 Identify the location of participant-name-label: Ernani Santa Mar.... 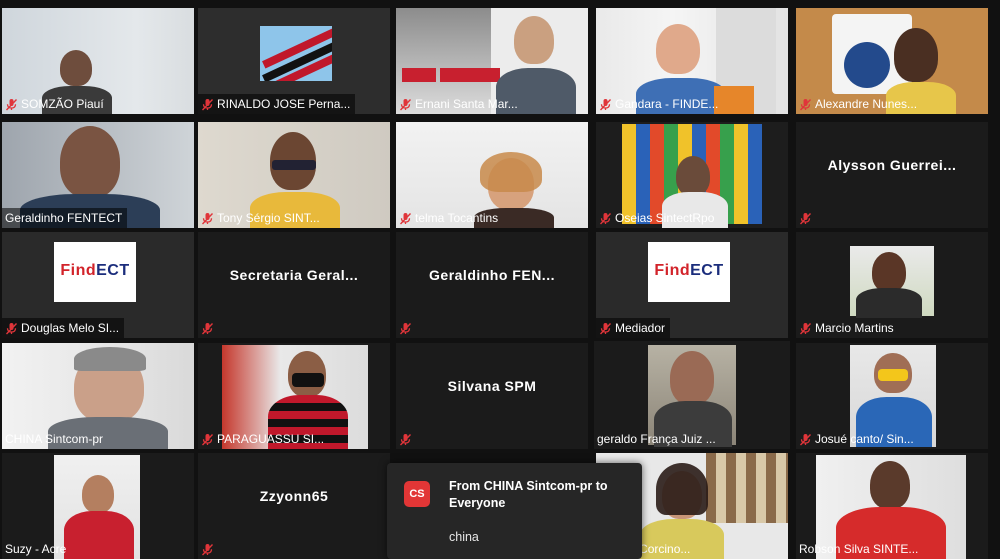
(459, 104).